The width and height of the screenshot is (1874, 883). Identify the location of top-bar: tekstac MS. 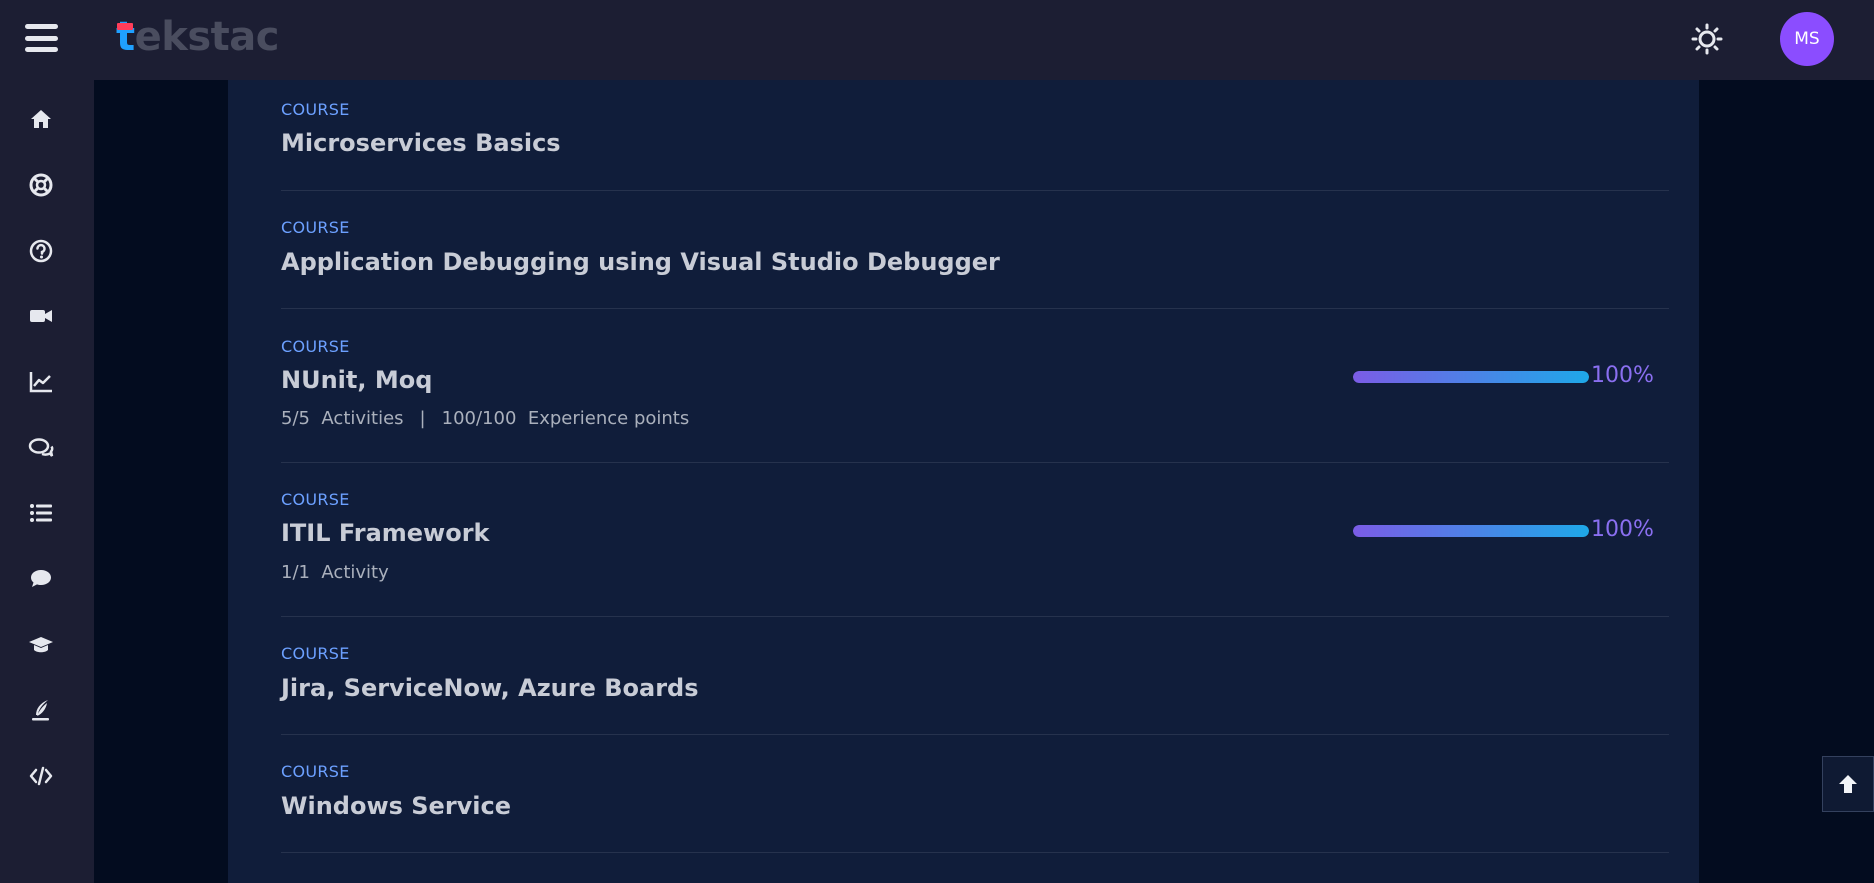
(937, 40).